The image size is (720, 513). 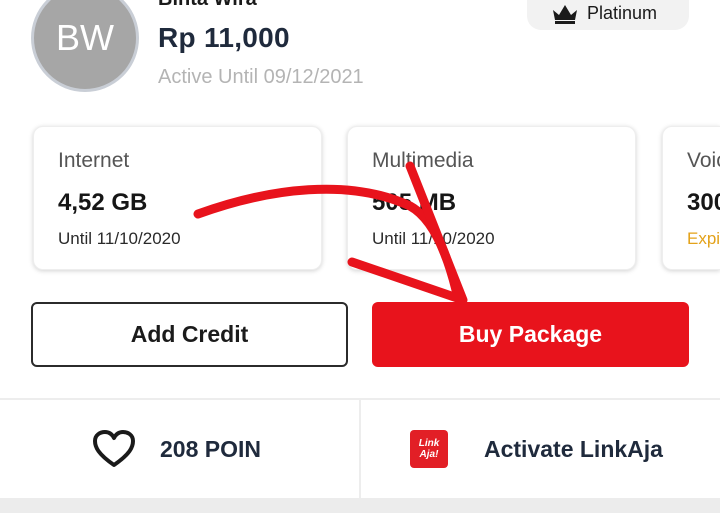 What do you see at coordinates (703, 160) in the screenshot?
I see `quota-card-title: Voice` at bounding box center [703, 160].